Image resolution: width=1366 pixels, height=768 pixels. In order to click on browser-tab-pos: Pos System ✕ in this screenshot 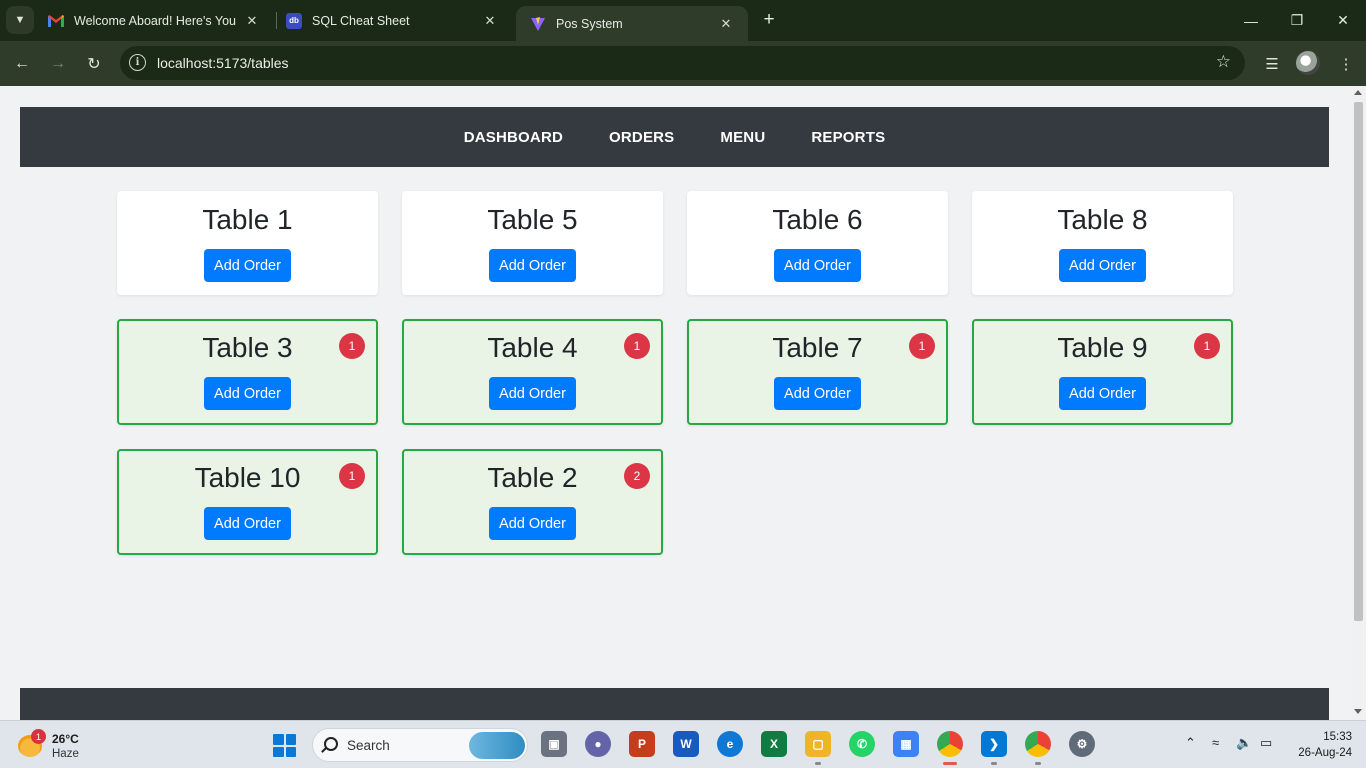, I will do `click(632, 23)`.